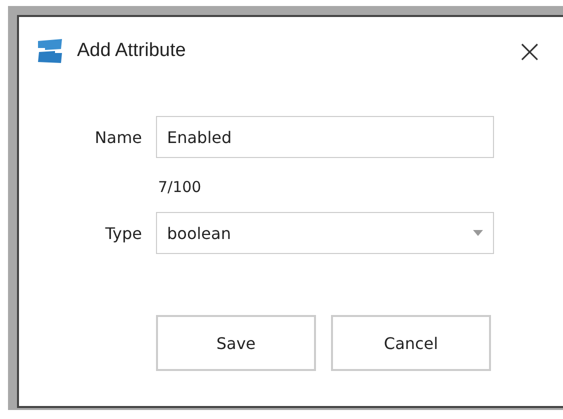  I want to click on app-icon, so click(50, 51).